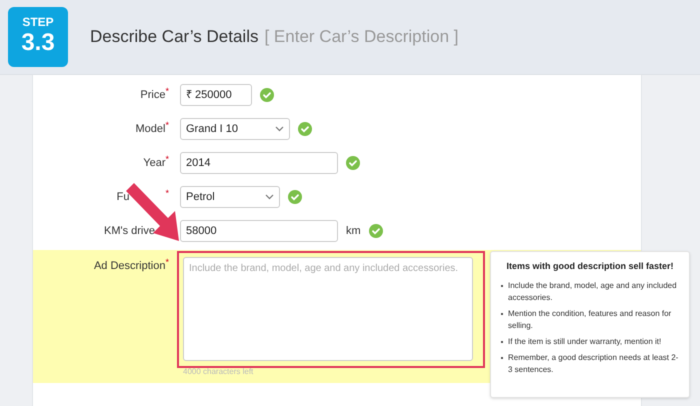 This screenshot has width=700, height=406. What do you see at coordinates (353, 231) in the screenshot?
I see `unit-label: km` at bounding box center [353, 231].